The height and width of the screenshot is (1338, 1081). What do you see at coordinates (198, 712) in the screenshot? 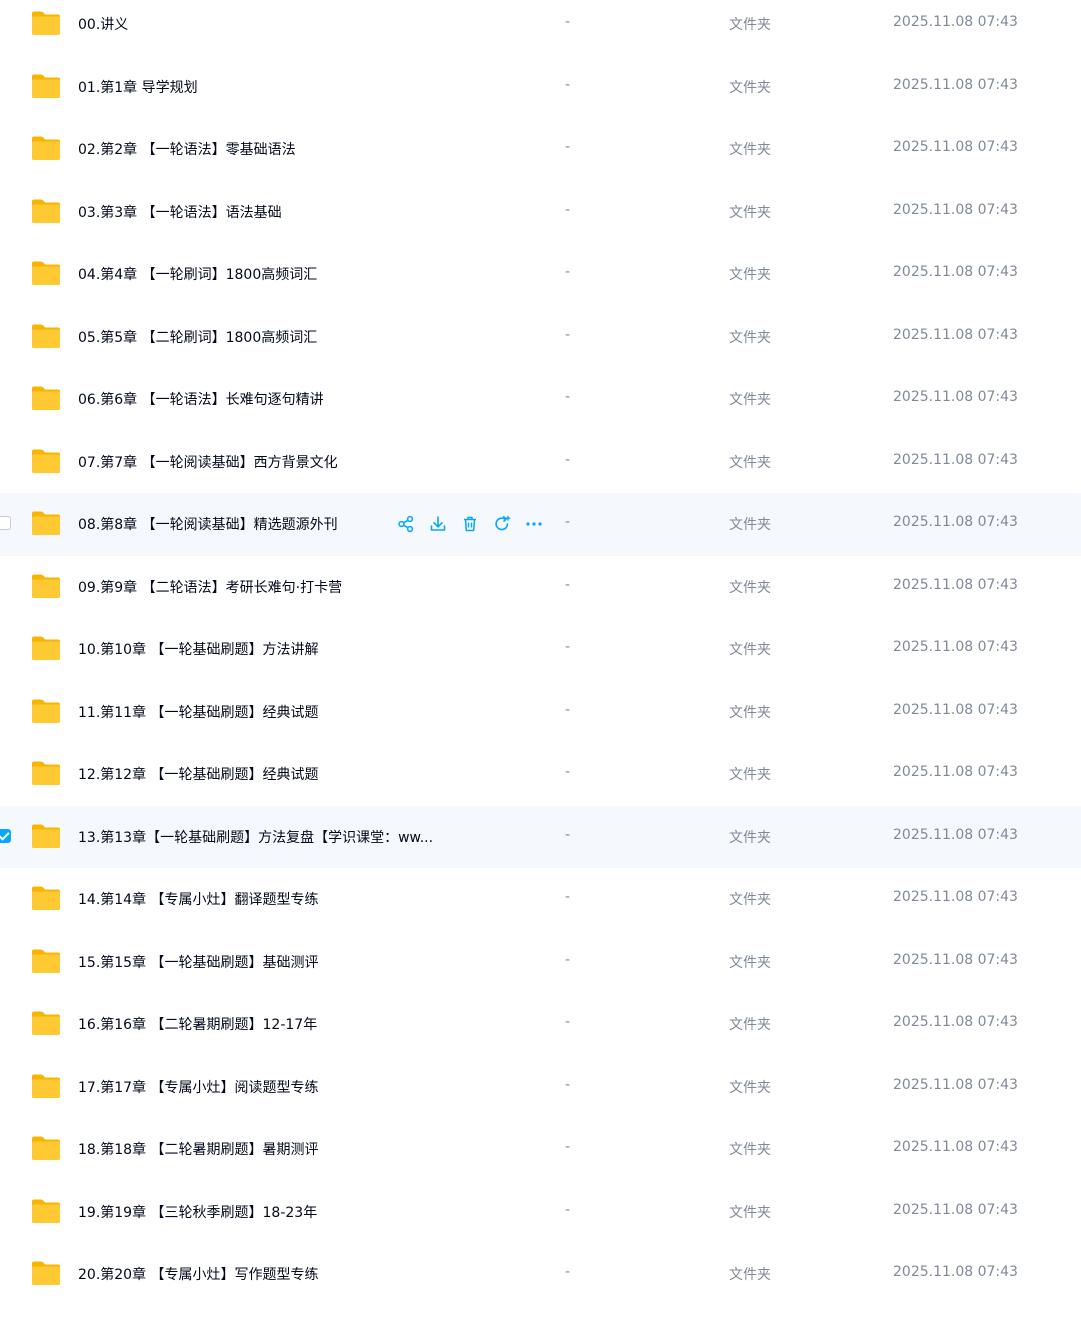
I see `file-name: 11.第11章 【一轮基础刷题】经典试题` at bounding box center [198, 712].